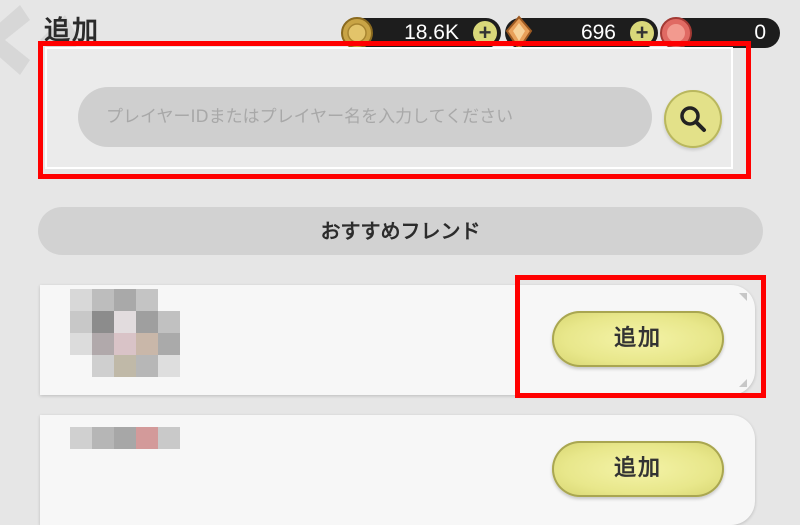  I want to click on add-friend-button: 追加, so click(638, 469).